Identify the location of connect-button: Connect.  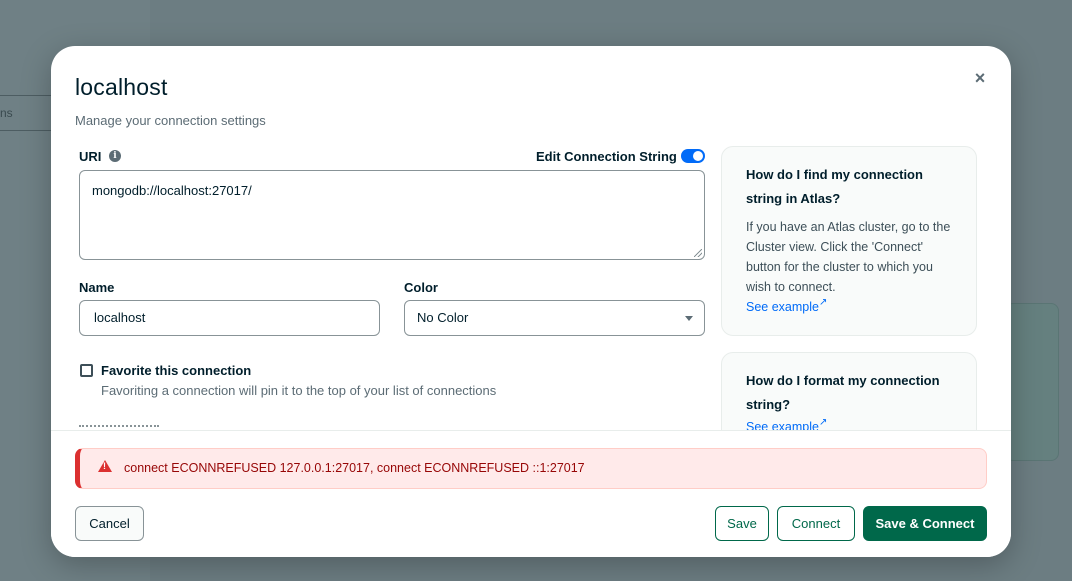
(816, 523).